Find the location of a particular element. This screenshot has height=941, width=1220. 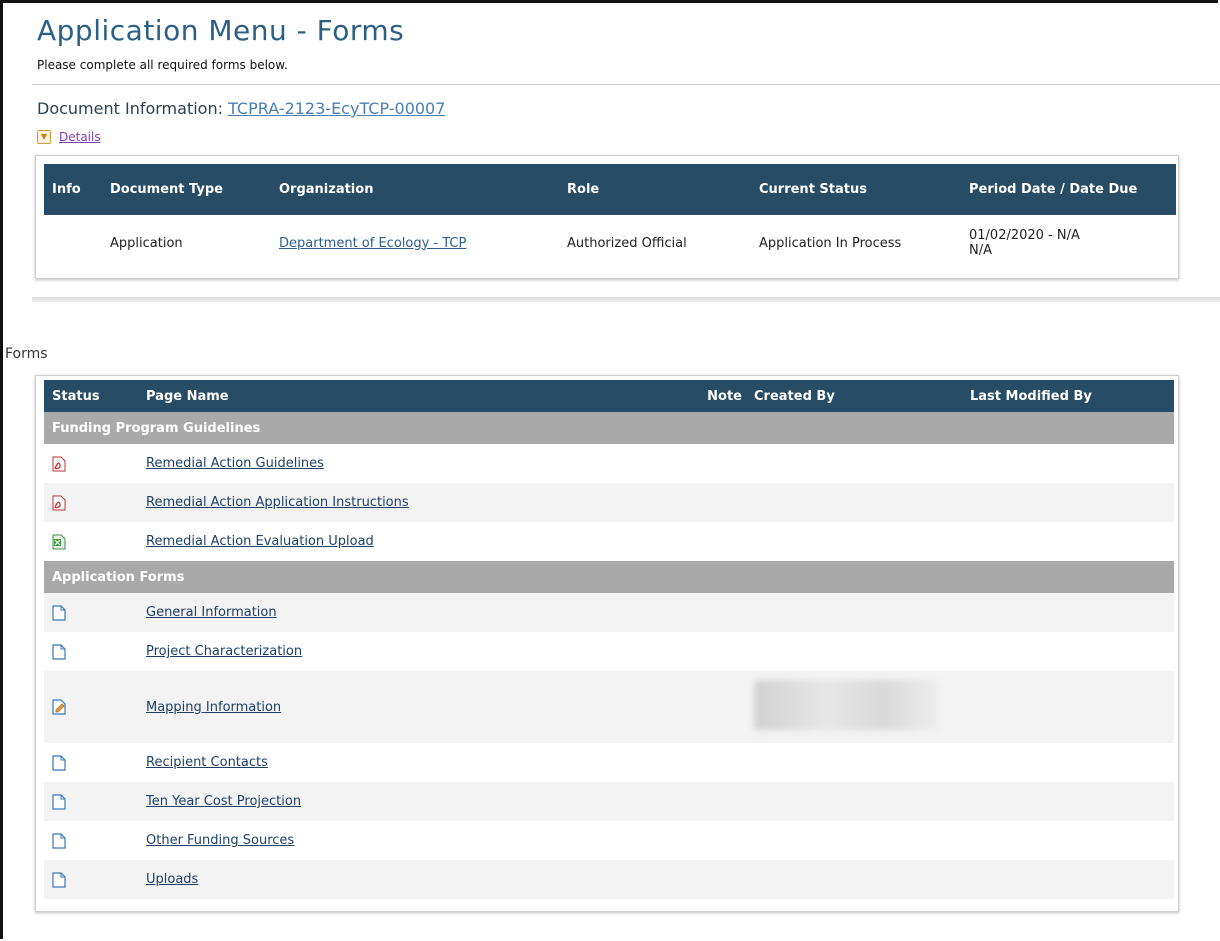

col-period-date: Period Date / Date Due is located at coordinates (1068, 189).